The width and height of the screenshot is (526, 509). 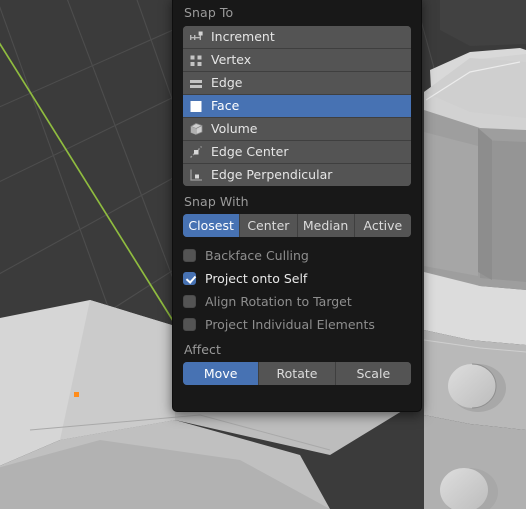 I want to click on snap-to-item-label: Vertex, so click(x=231, y=59).